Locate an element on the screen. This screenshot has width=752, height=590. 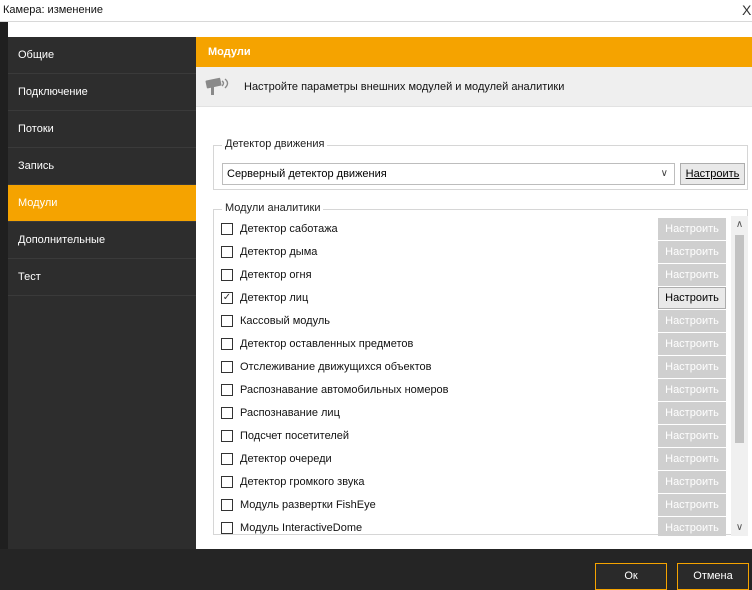
window-title: Камера: изменение is located at coordinates (53, 10).